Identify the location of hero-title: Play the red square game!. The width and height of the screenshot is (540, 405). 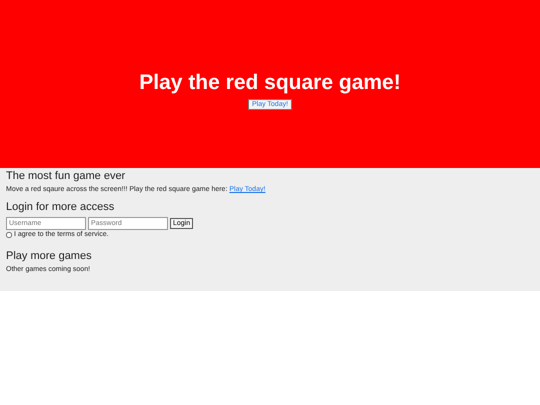
(270, 82).